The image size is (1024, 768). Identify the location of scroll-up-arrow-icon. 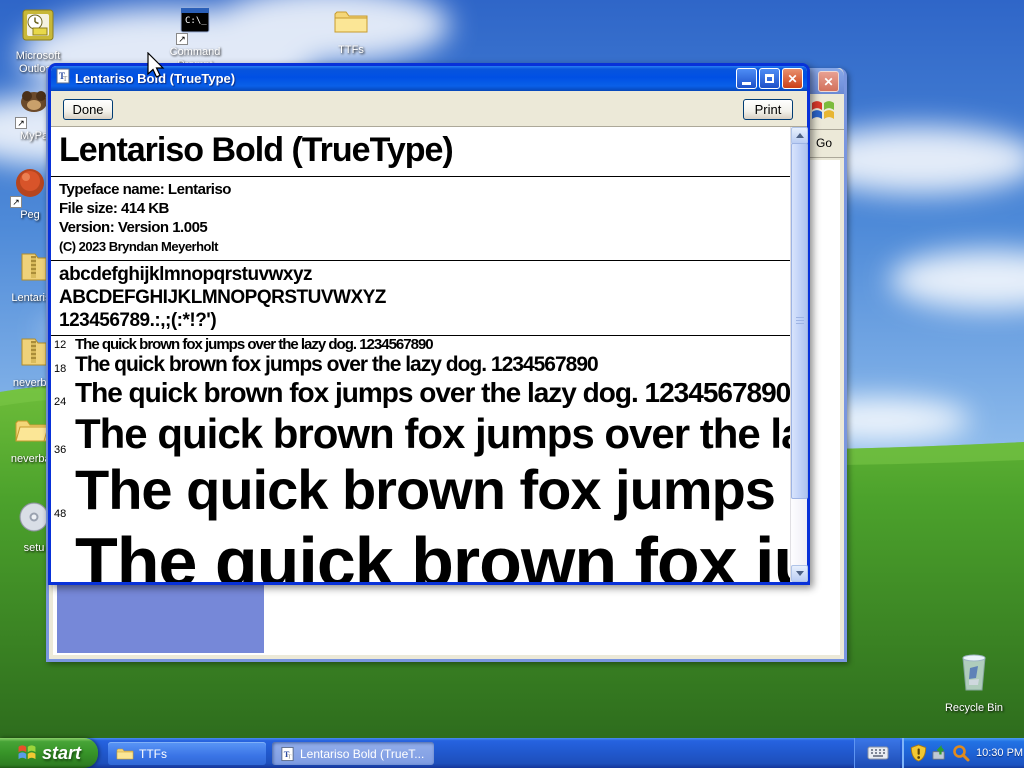
(799, 135).